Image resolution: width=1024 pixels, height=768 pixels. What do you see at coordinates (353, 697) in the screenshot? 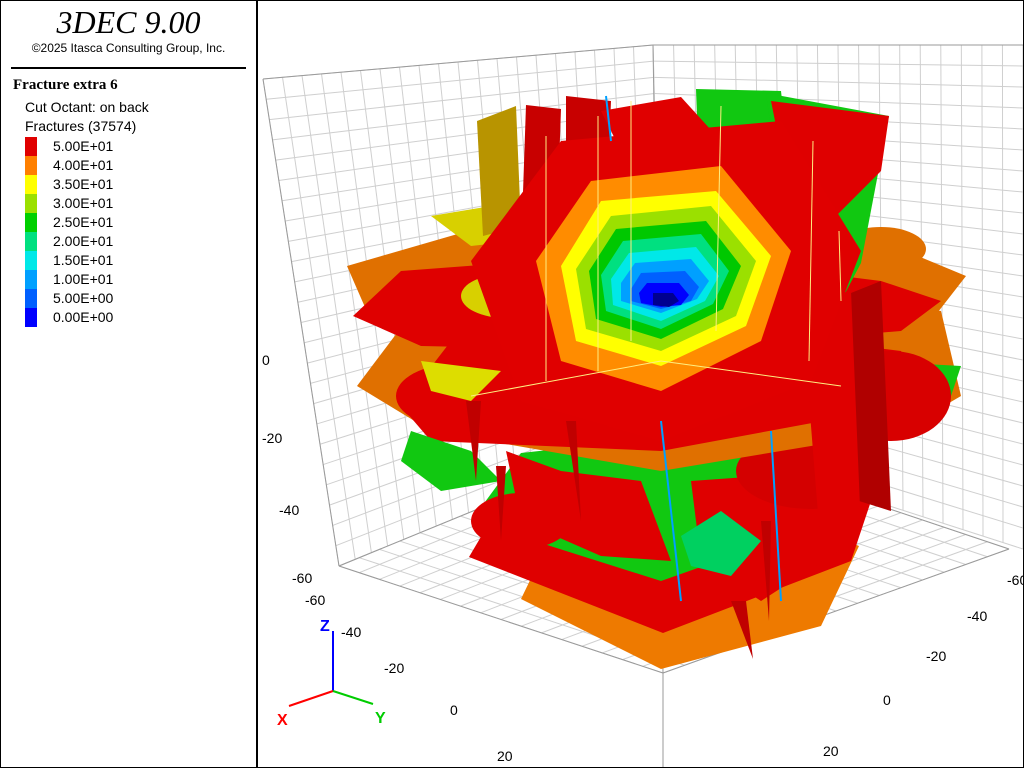
I see `y-axis-line` at bounding box center [353, 697].